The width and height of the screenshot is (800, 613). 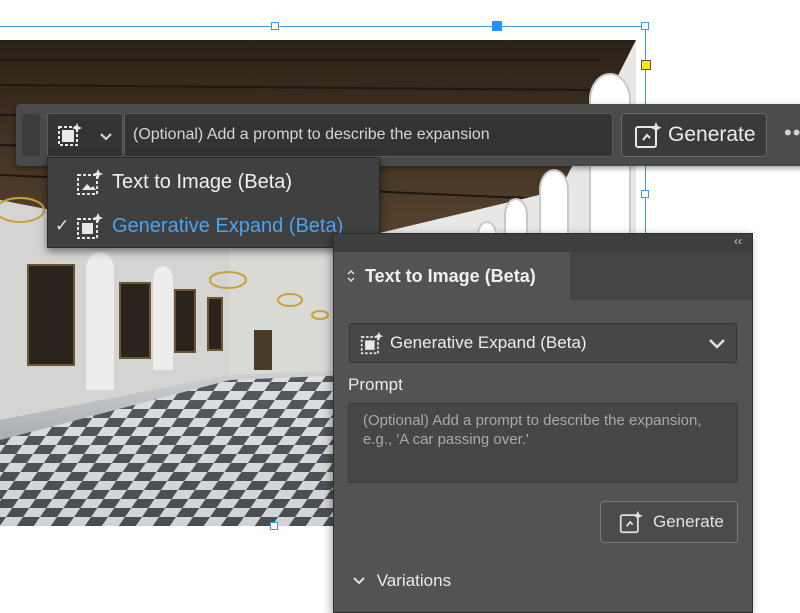 I want to click on menu-item-label: Generative Expand (Beta), so click(x=228, y=226).